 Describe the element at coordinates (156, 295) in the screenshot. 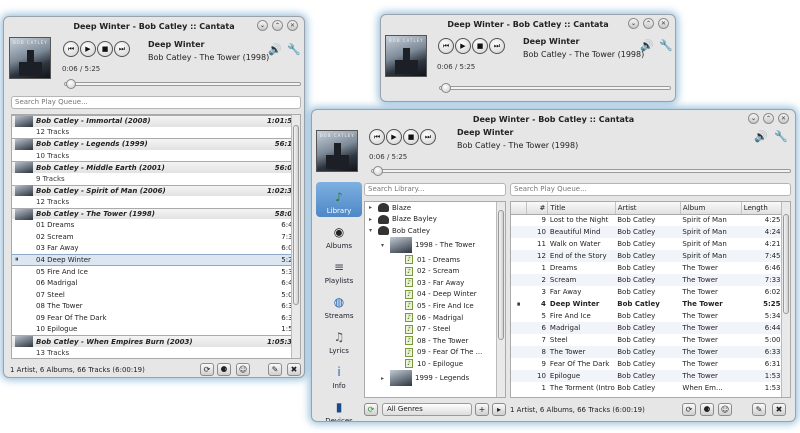

I see `queue-row: 07 Steel 5:00` at that location.